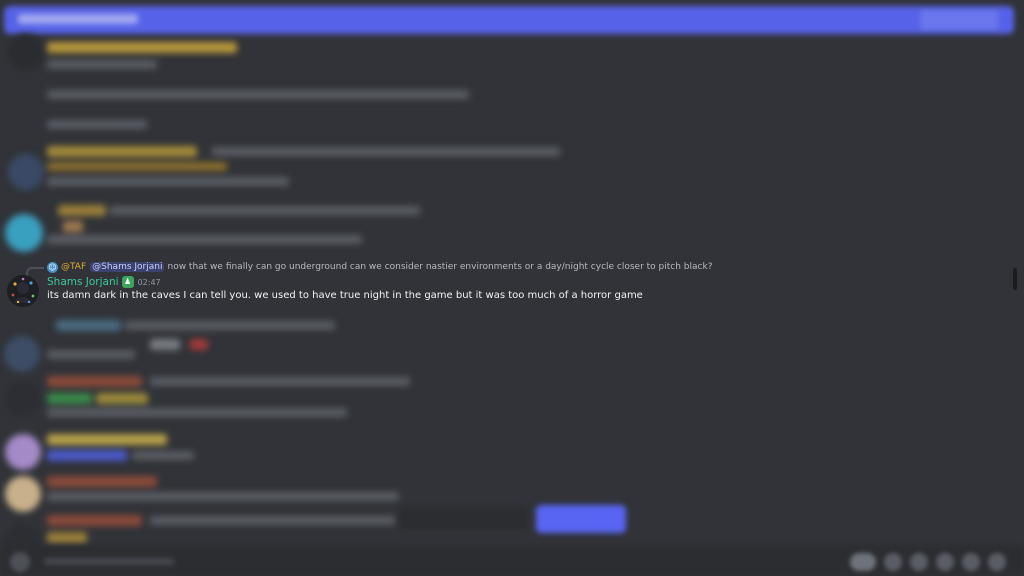 This screenshot has width=1024, height=576. Describe the element at coordinates (73, 267) in the screenshot. I see `reply-author: @TAF` at that location.